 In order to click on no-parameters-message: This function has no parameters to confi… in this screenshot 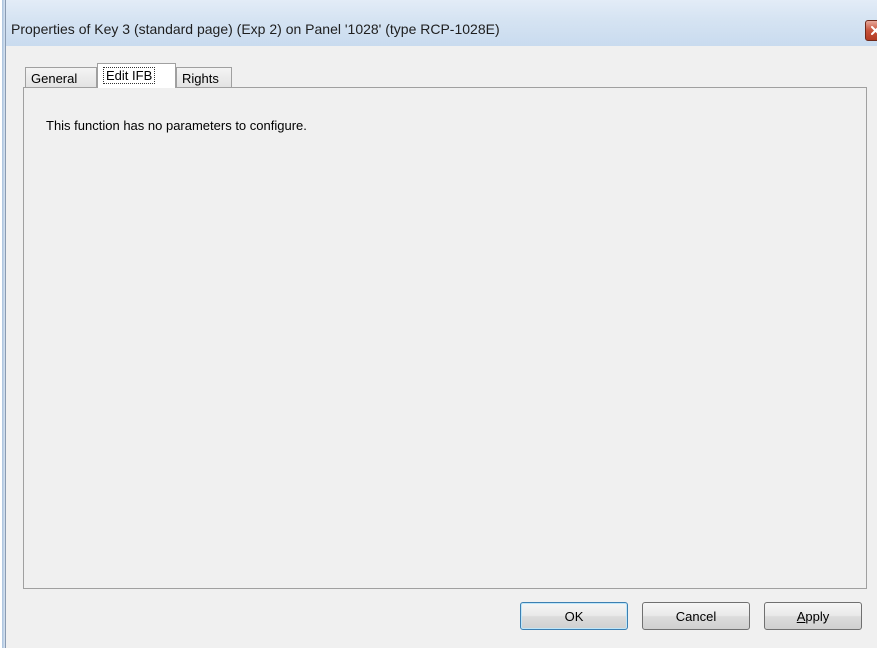, I will do `click(176, 125)`.